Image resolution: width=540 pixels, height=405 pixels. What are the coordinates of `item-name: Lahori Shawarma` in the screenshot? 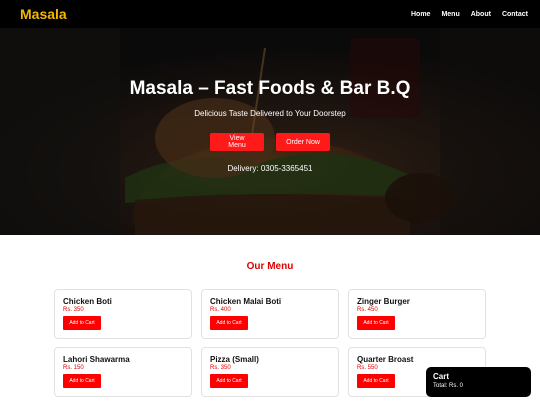 It's located at (96, 359).